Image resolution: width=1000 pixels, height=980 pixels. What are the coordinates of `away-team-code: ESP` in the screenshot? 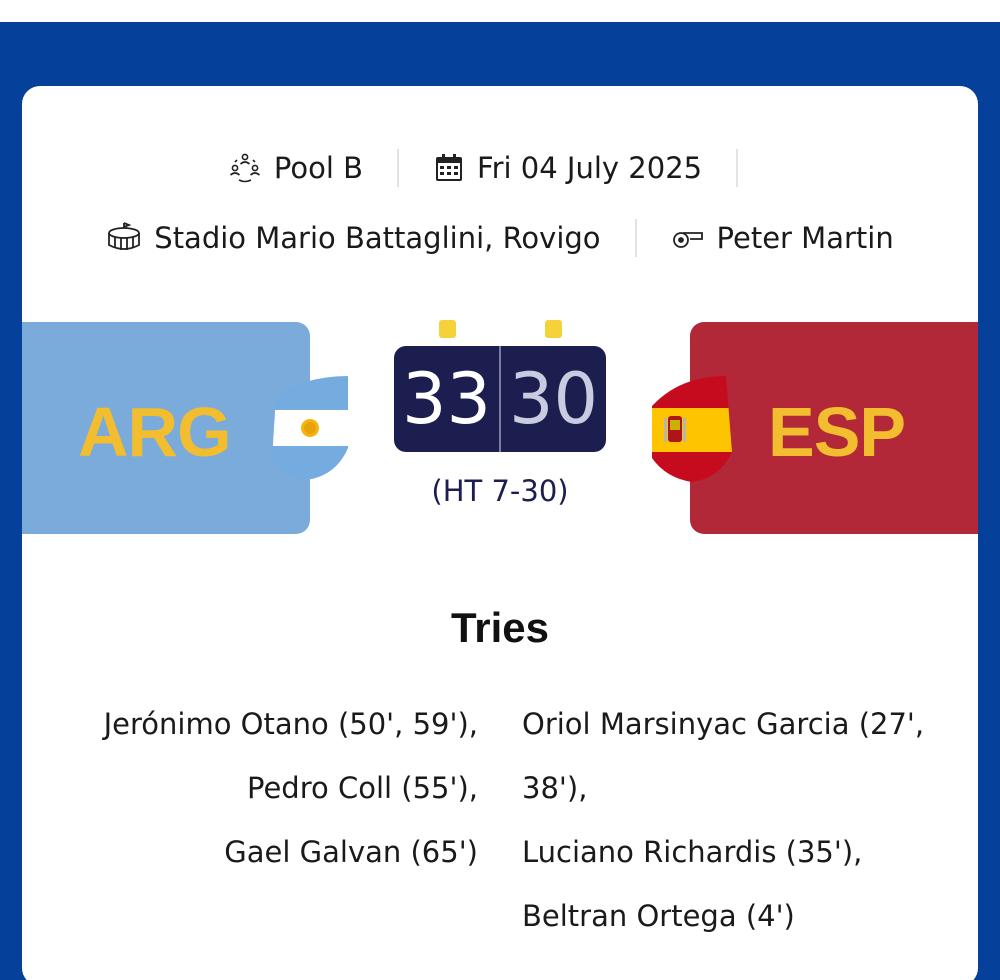 It's located at (837, 432).